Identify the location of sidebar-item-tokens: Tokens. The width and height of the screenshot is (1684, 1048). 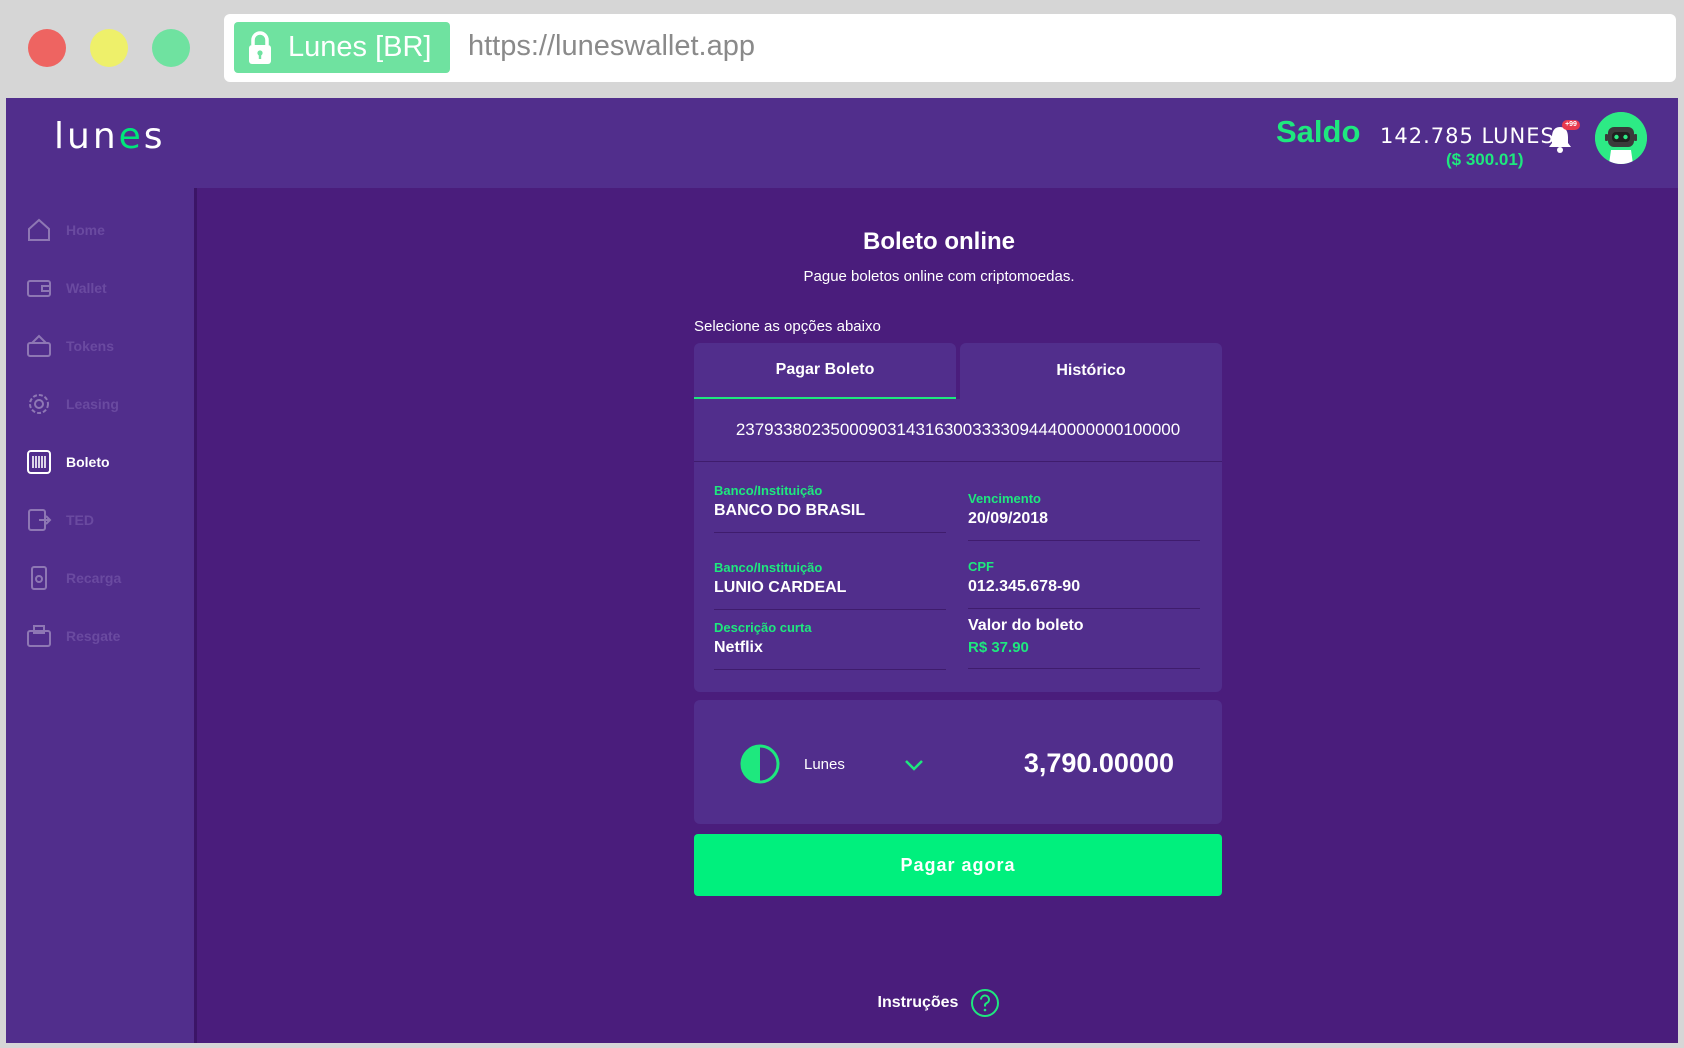
(111, 346).